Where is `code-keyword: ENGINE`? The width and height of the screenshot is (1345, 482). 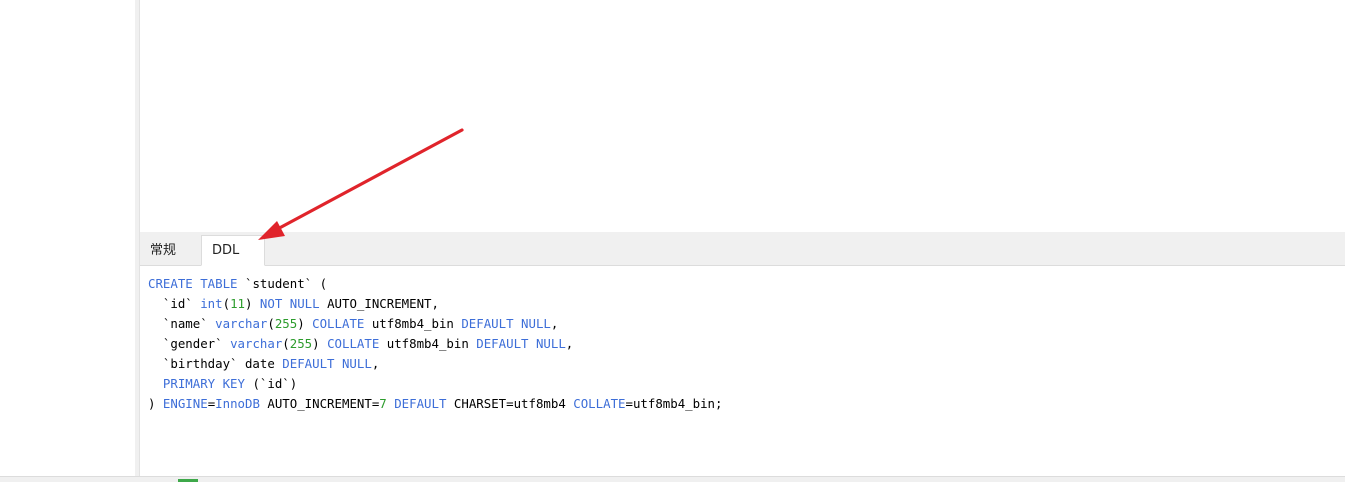 code-keyword: ENGINE is located at coordinates (185, 403).